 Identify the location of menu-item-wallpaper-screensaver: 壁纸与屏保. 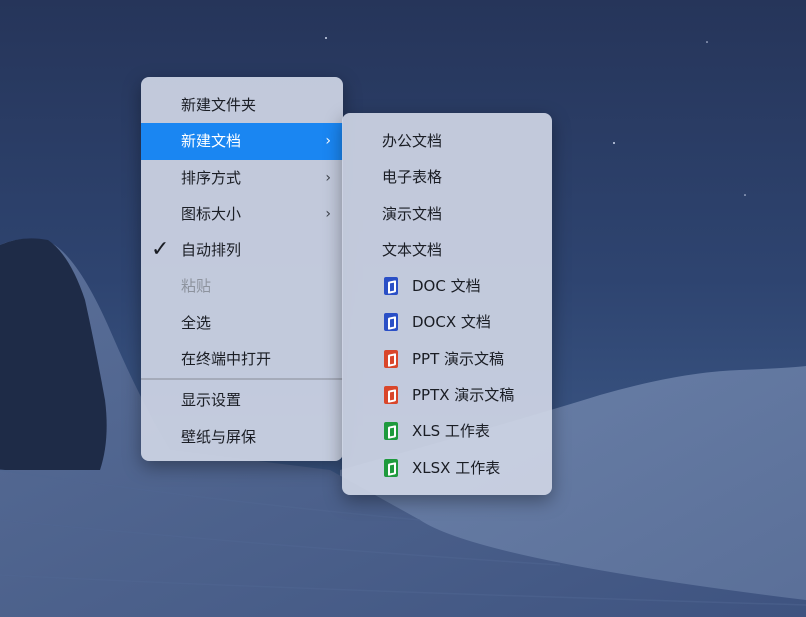
(242, 437).